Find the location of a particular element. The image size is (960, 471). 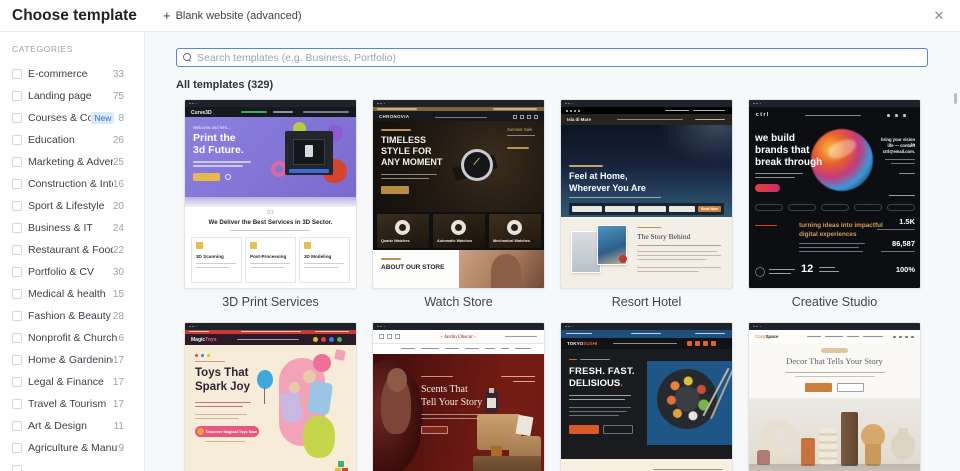

vertical-scrollbar is located at coordinates (955, 98).